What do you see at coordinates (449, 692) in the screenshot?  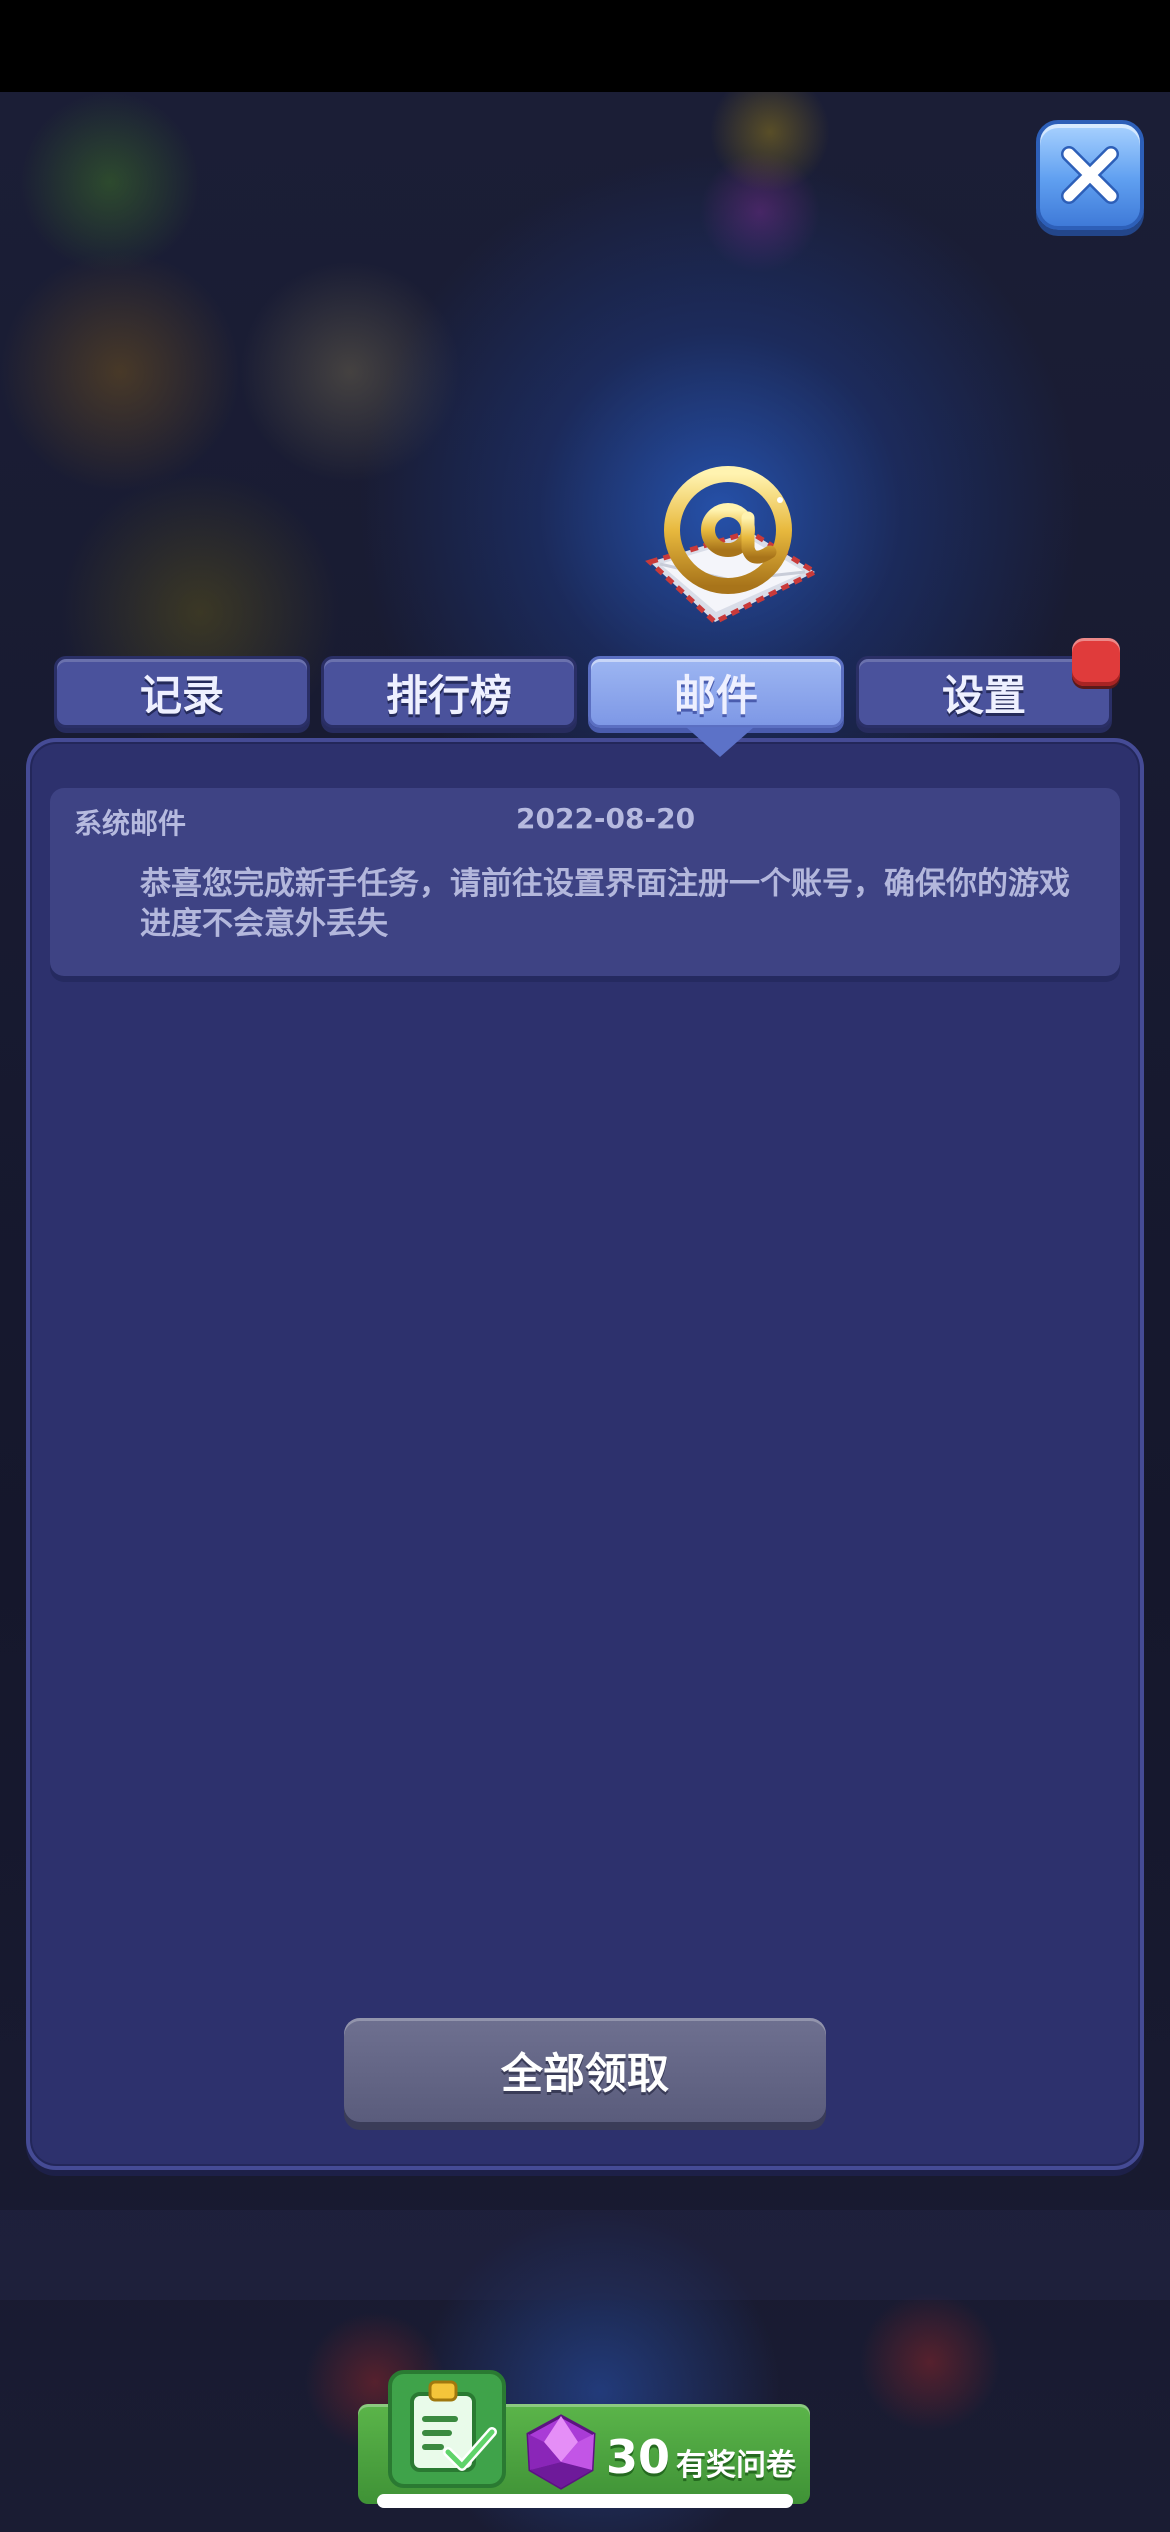 I see `tab-leaderboard: 排行榜` at bounding box center [449, 692].